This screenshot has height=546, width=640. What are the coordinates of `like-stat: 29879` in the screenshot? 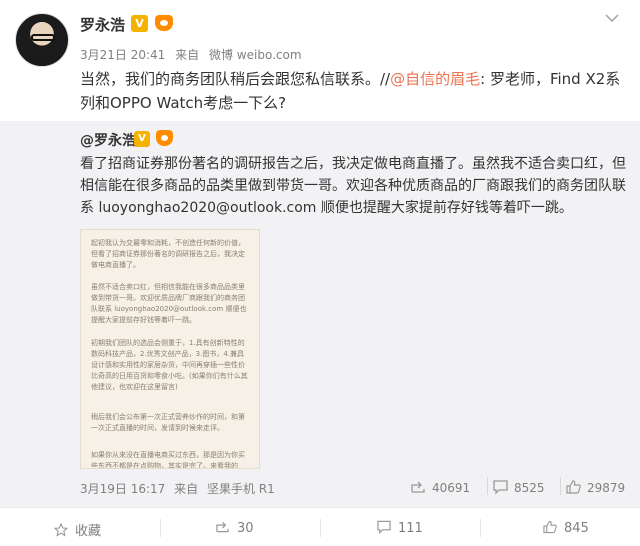 It's located at (595, 488).